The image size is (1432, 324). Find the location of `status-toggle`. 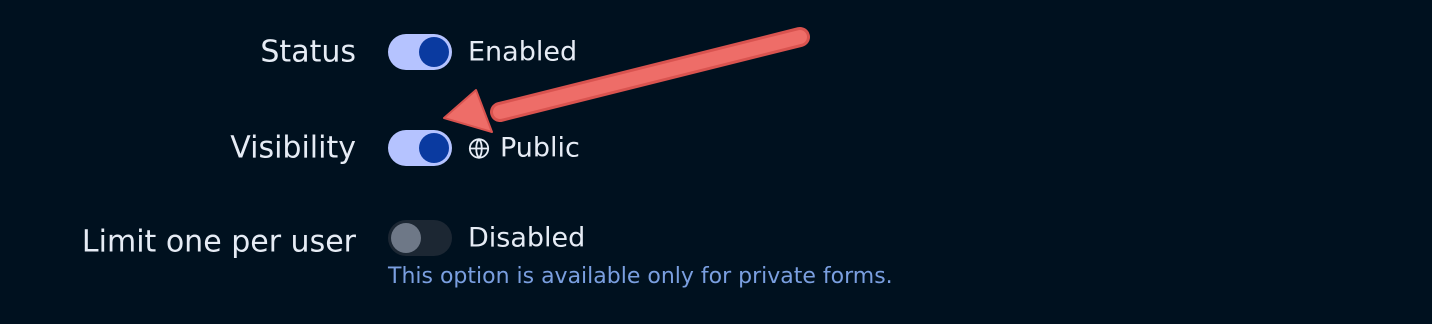

status-toggle is located at coordinates (420, 52).